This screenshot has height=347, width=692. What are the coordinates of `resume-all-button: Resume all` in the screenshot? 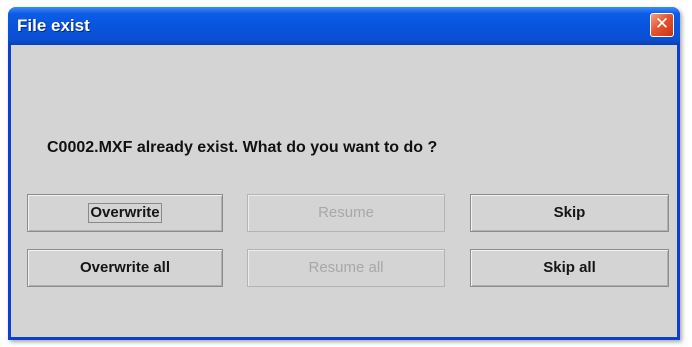 It's located at (346, 268).